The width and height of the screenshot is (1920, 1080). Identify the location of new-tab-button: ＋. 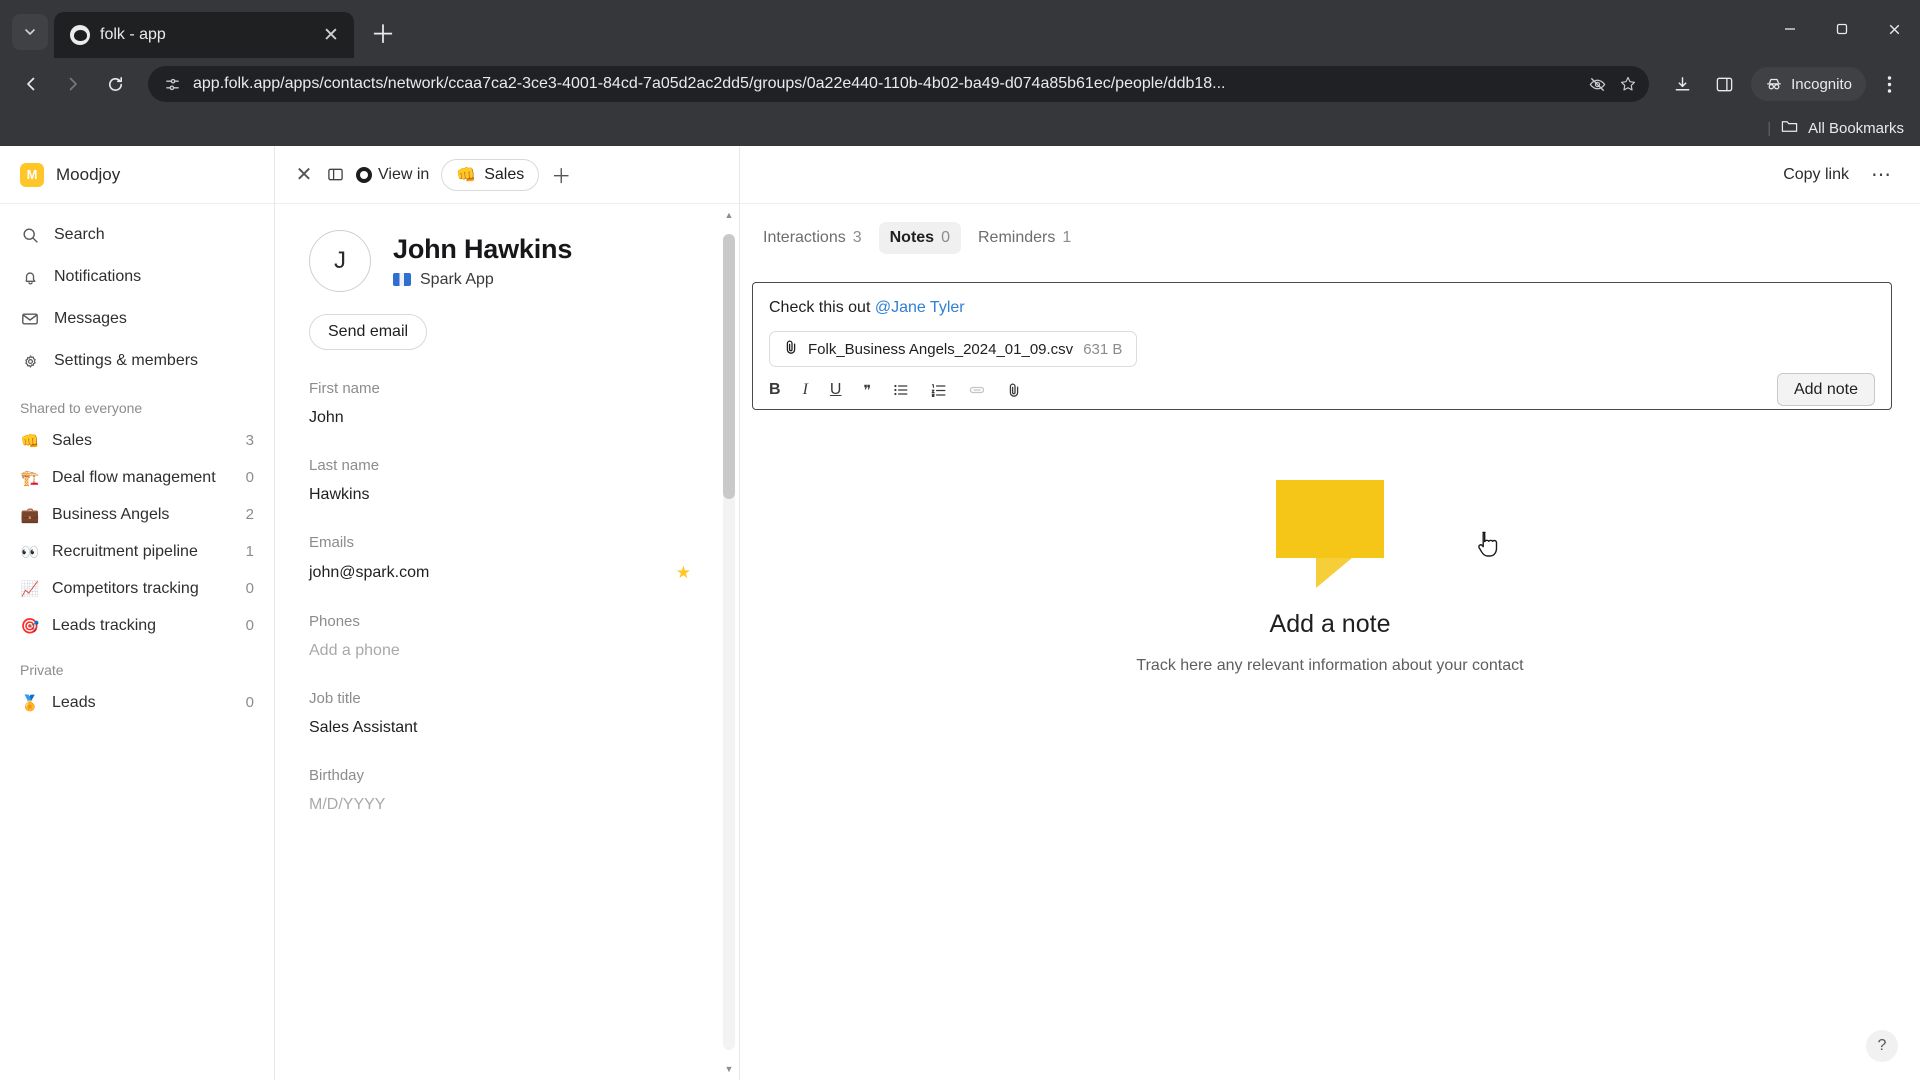
(383, 33).